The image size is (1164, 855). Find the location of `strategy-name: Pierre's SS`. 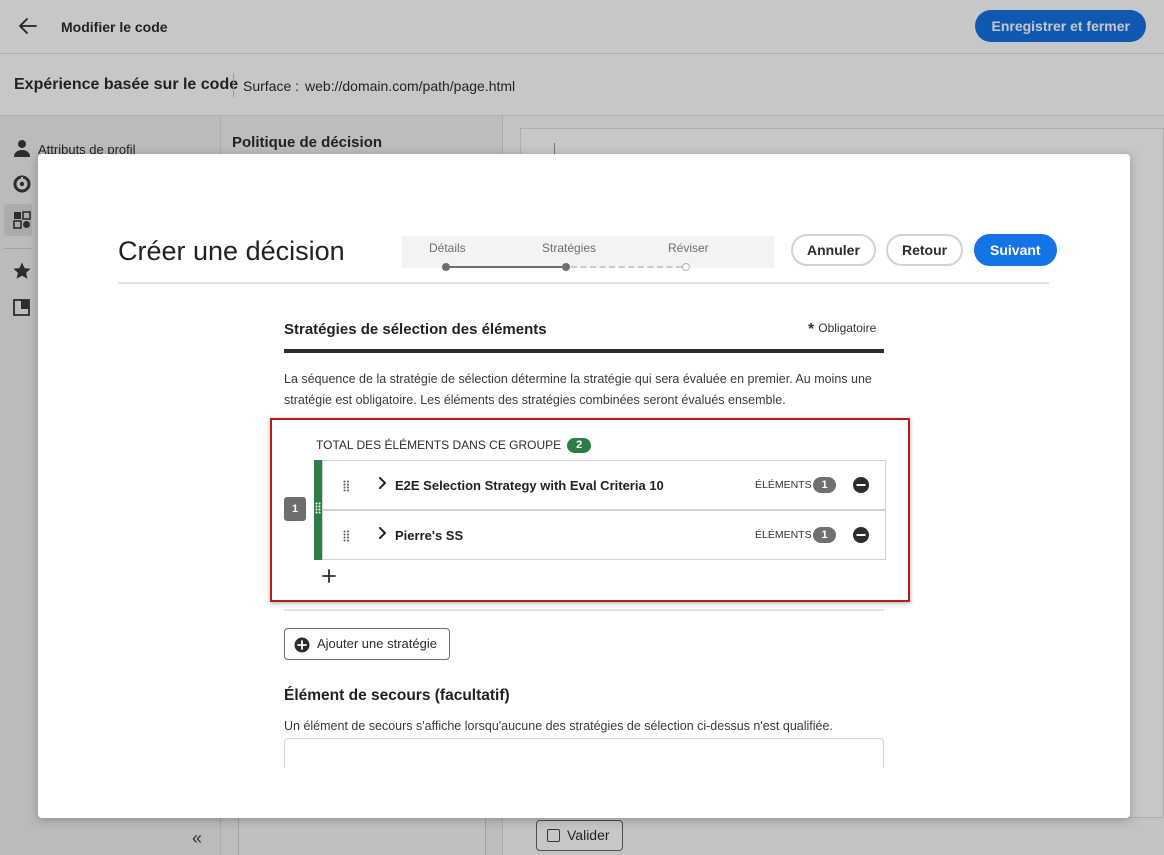

strategy-name: Pierre's SS is located at coordinates (429, 535).